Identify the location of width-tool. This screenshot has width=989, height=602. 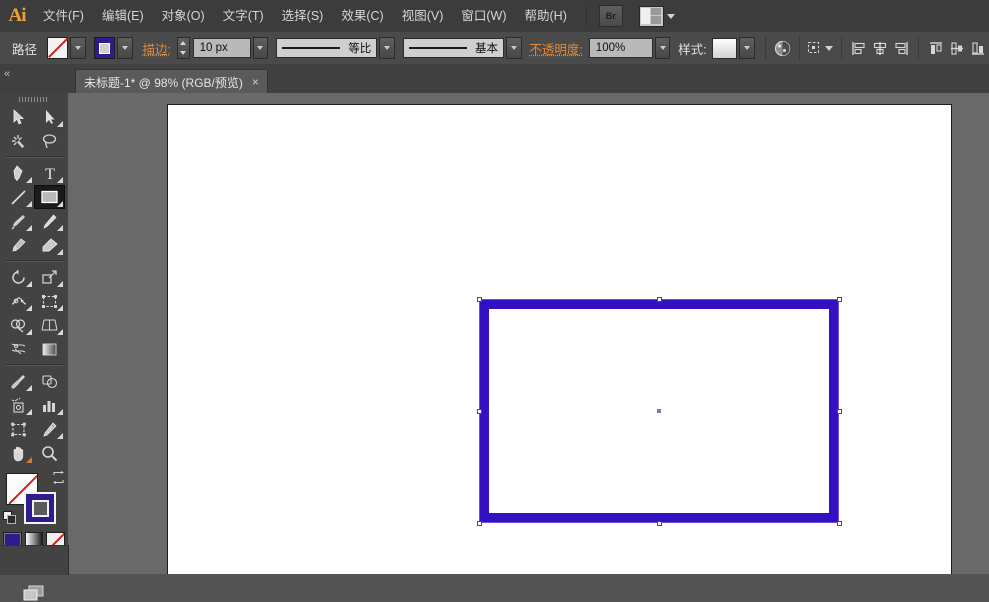
(18, 301).